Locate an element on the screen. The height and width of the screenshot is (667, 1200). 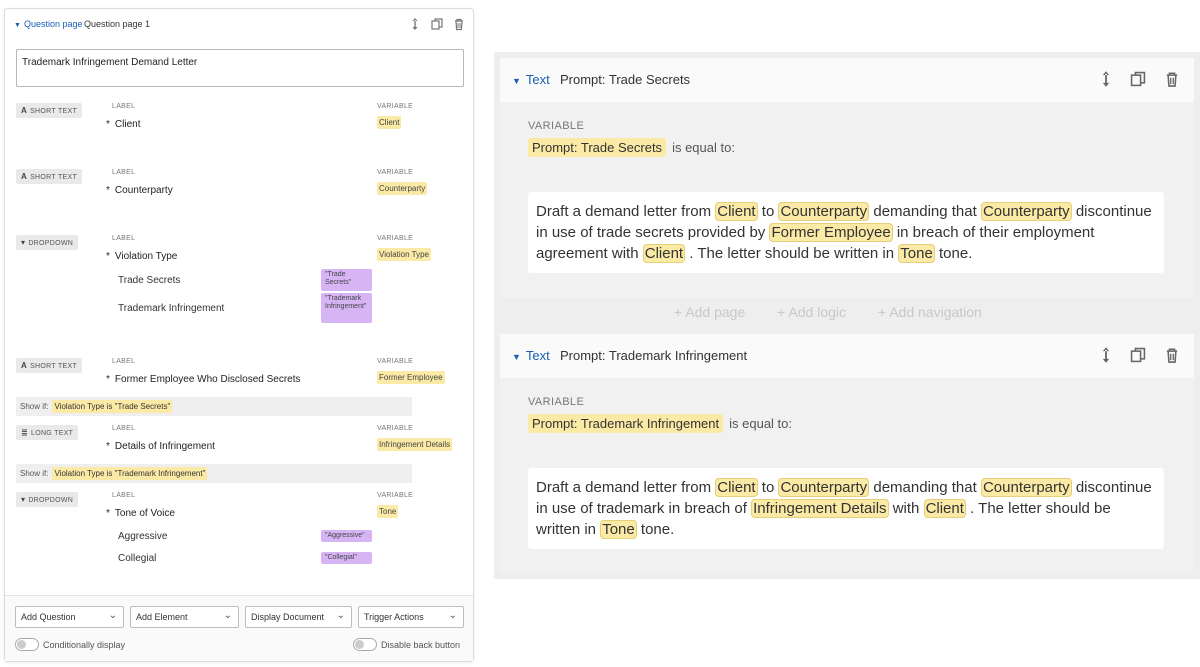
question-label: * Counterparty is located at coordinates (139, 190).